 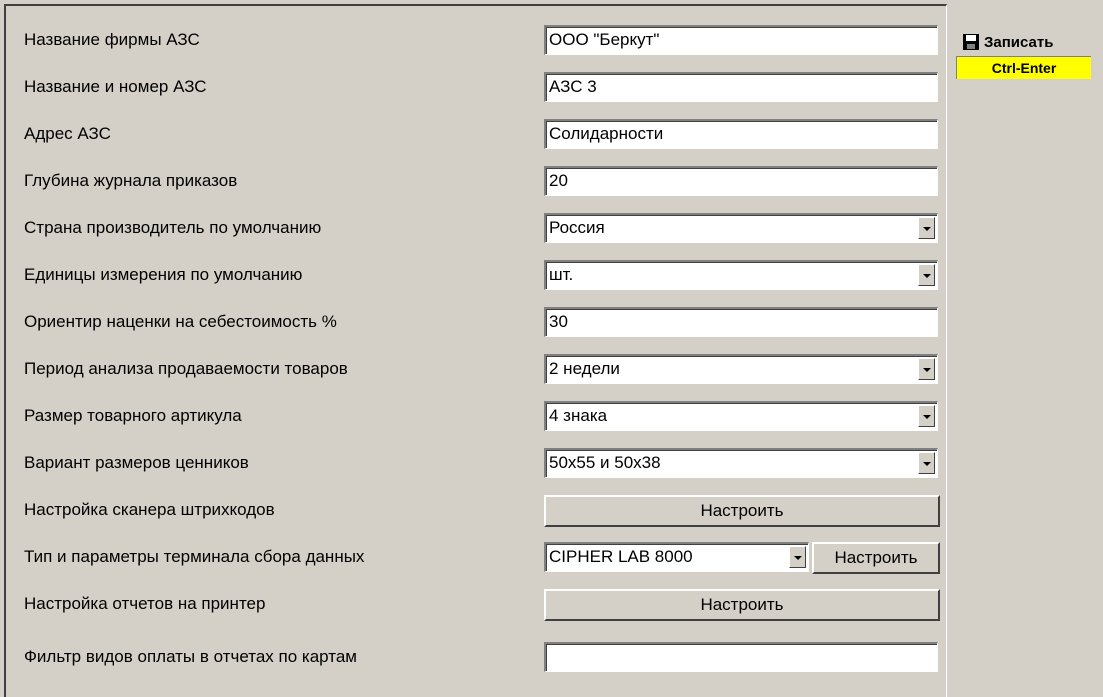 What do you see at coordinates (741, 463) in the screenshot?
I see `price-tag-size-select: 50x55 и 50x38` at bounding box center [741, 463].